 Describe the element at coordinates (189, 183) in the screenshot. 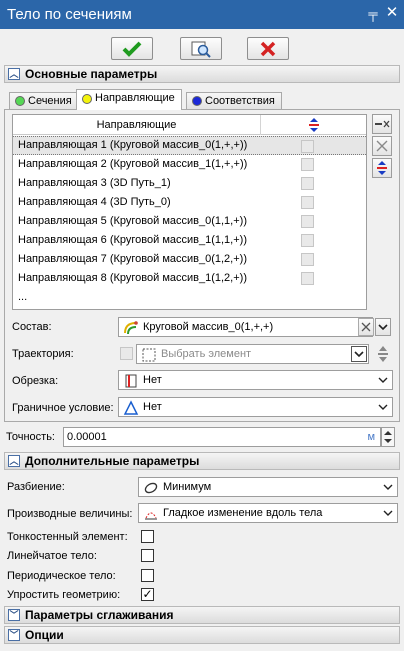

I see `list-item: Направляющая 3 (3D Путь_1)` at that location.